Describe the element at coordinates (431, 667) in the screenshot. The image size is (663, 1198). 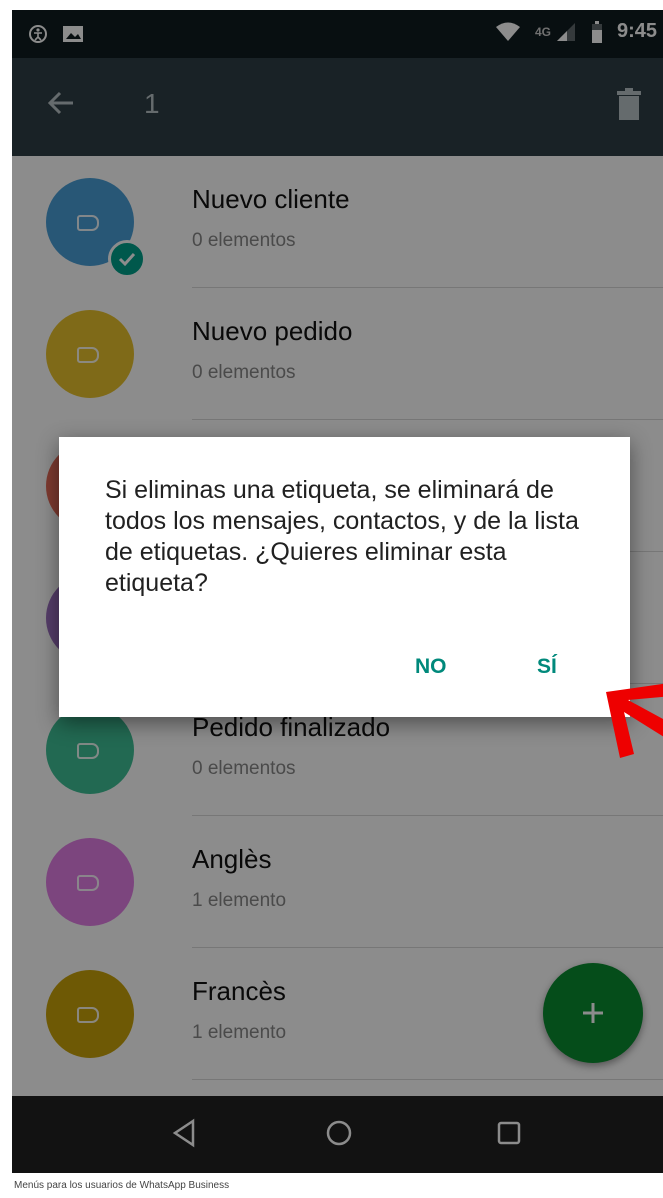
I see `no-button: NO` at that location.